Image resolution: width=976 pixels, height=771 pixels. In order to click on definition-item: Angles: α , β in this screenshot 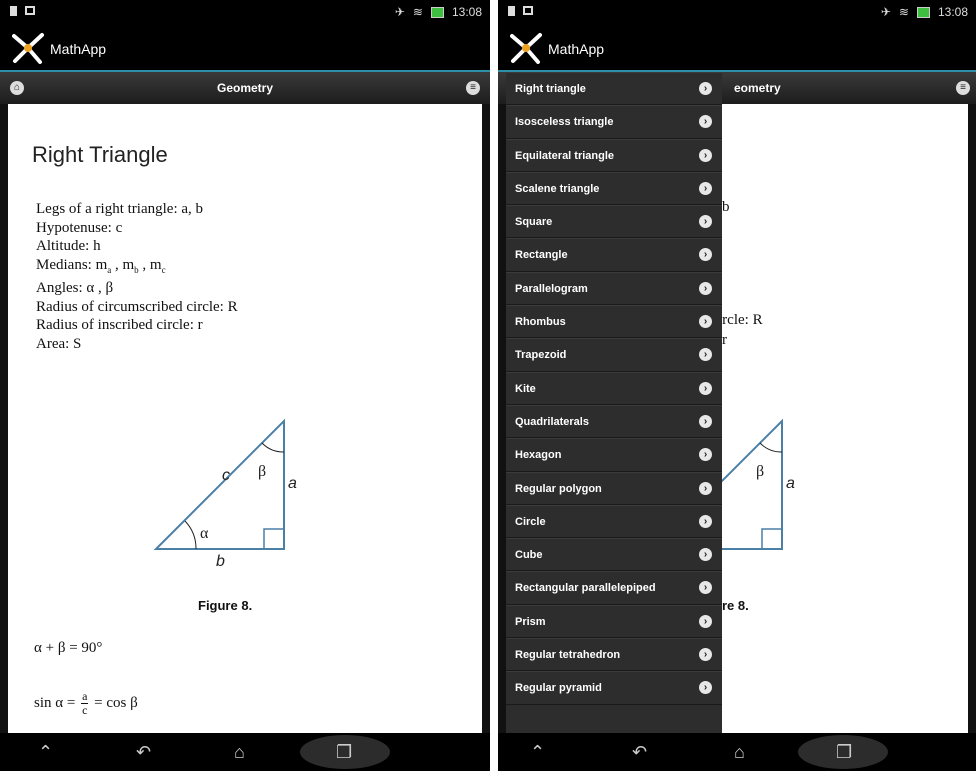, I will do `click(75, 288)`.